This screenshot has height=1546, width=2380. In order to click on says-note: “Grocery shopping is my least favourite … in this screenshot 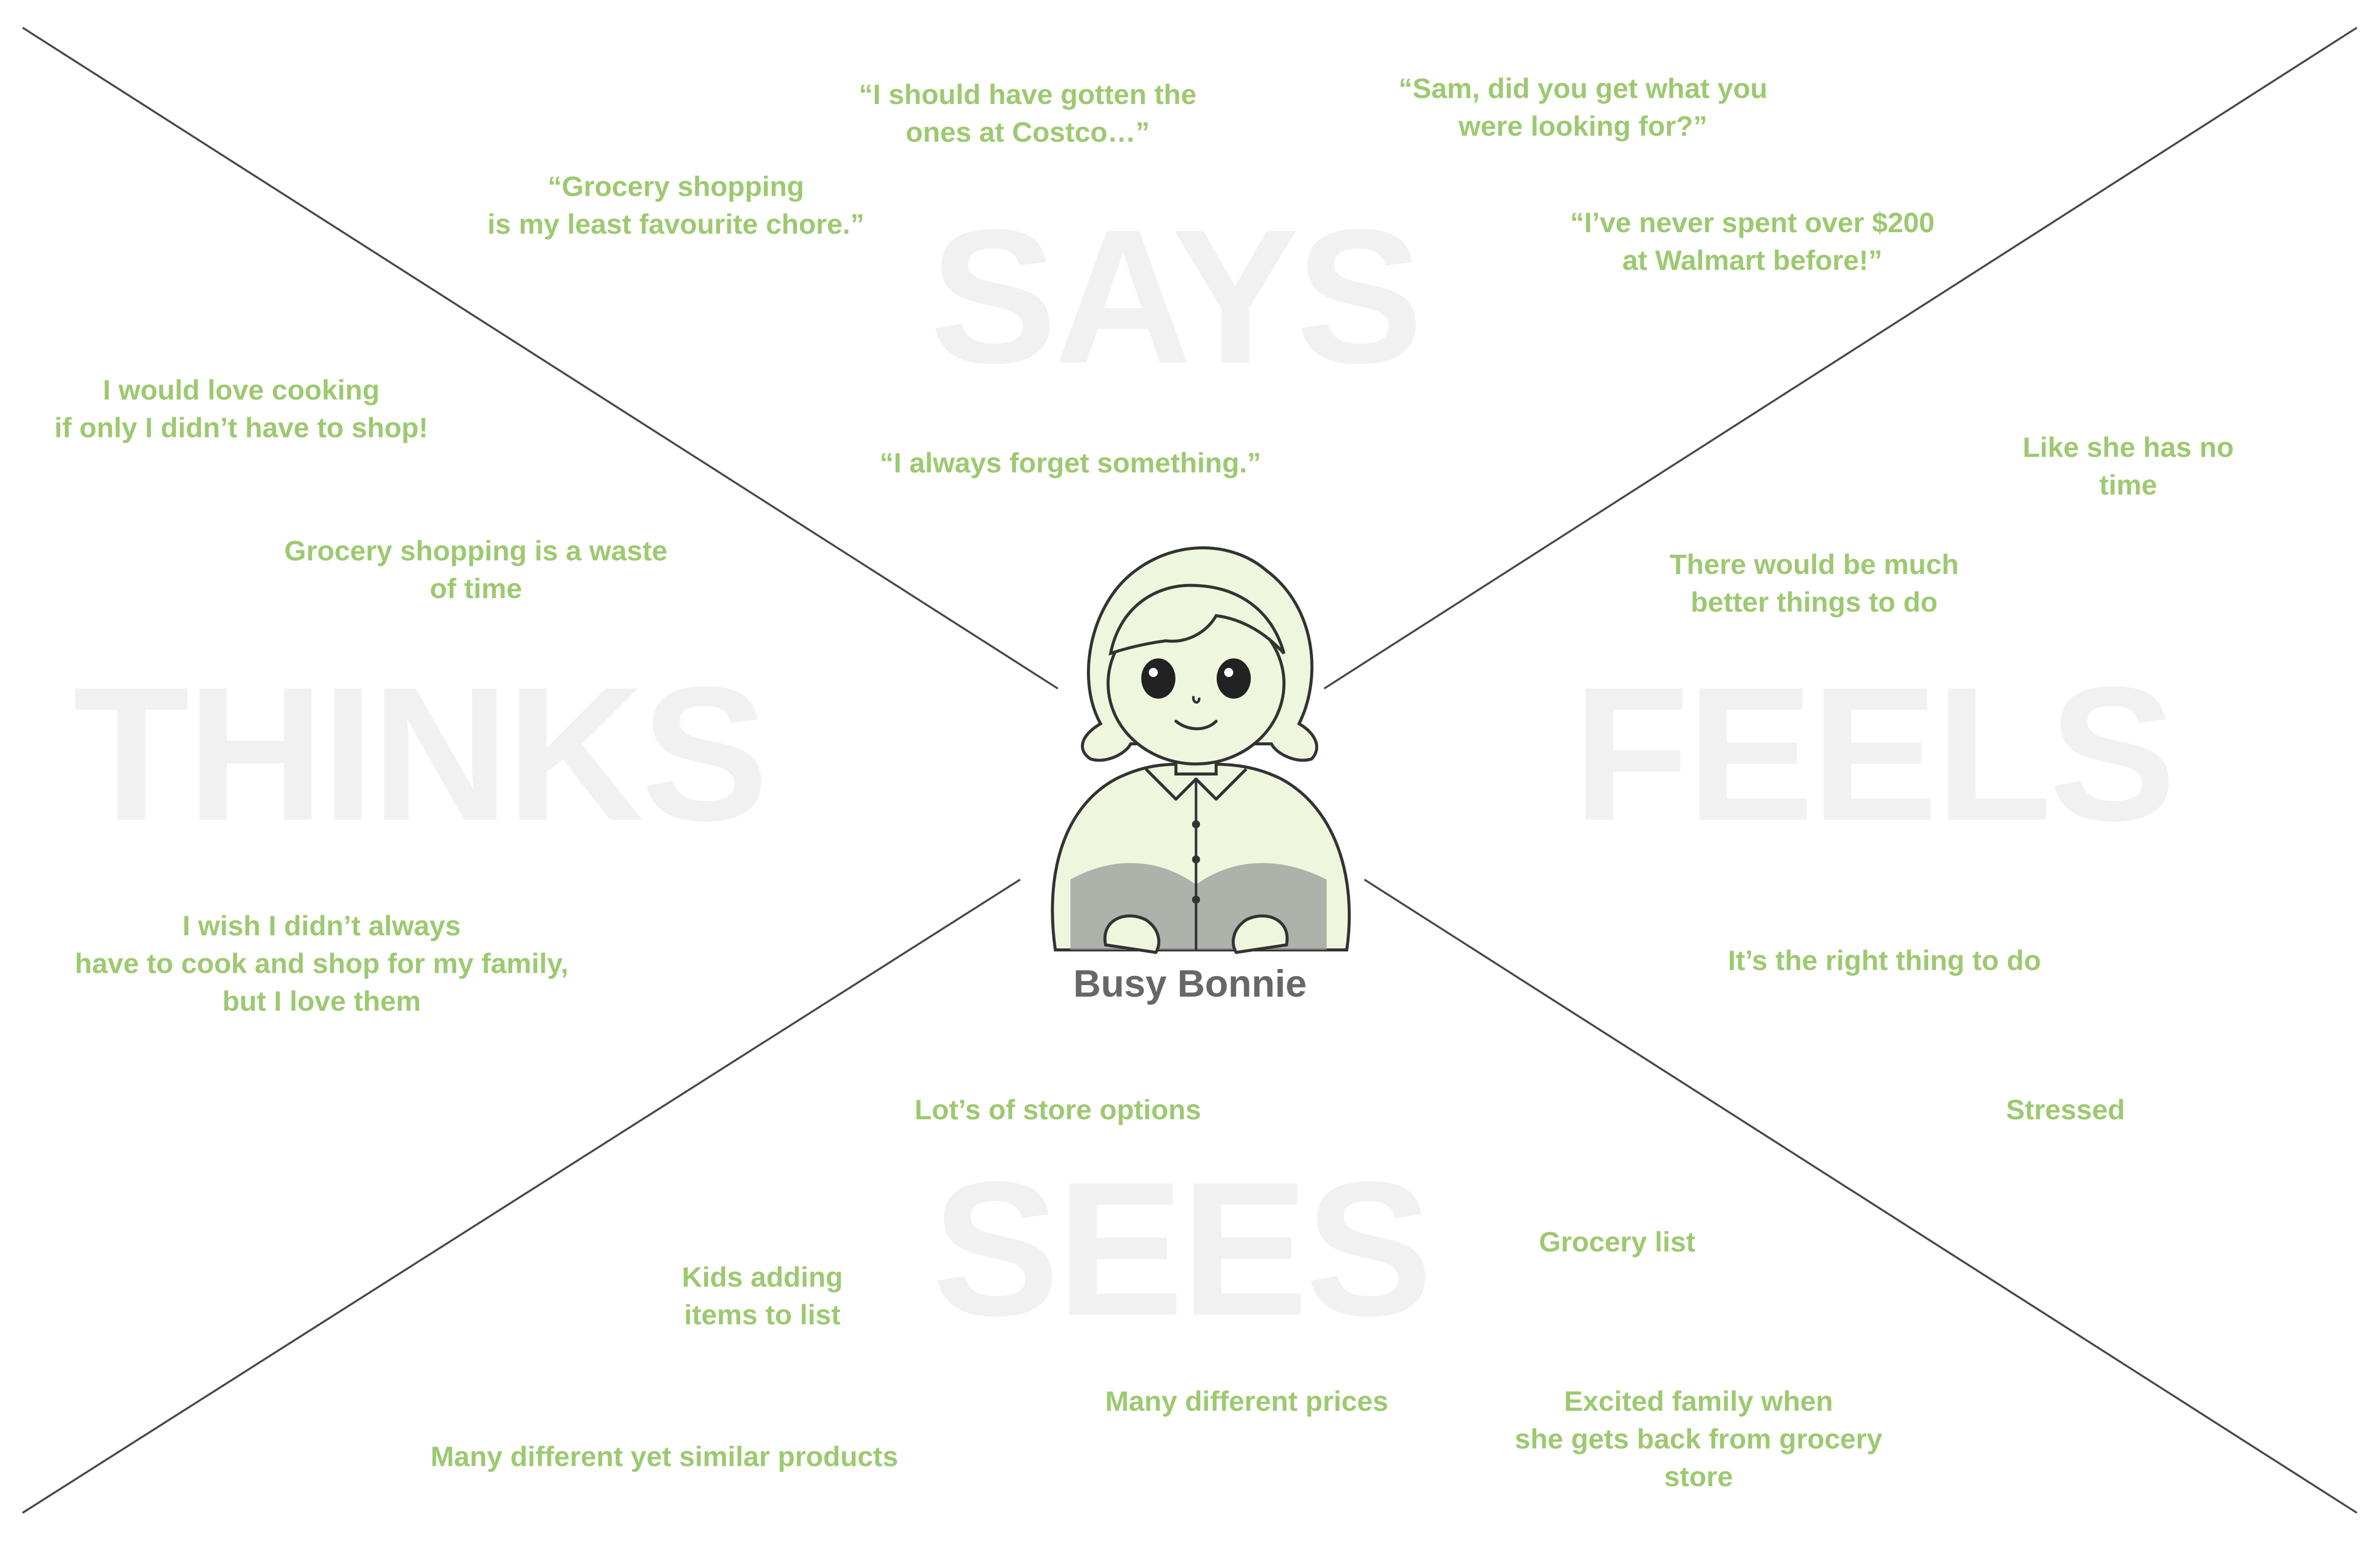, I will do `click(676, 205)`.